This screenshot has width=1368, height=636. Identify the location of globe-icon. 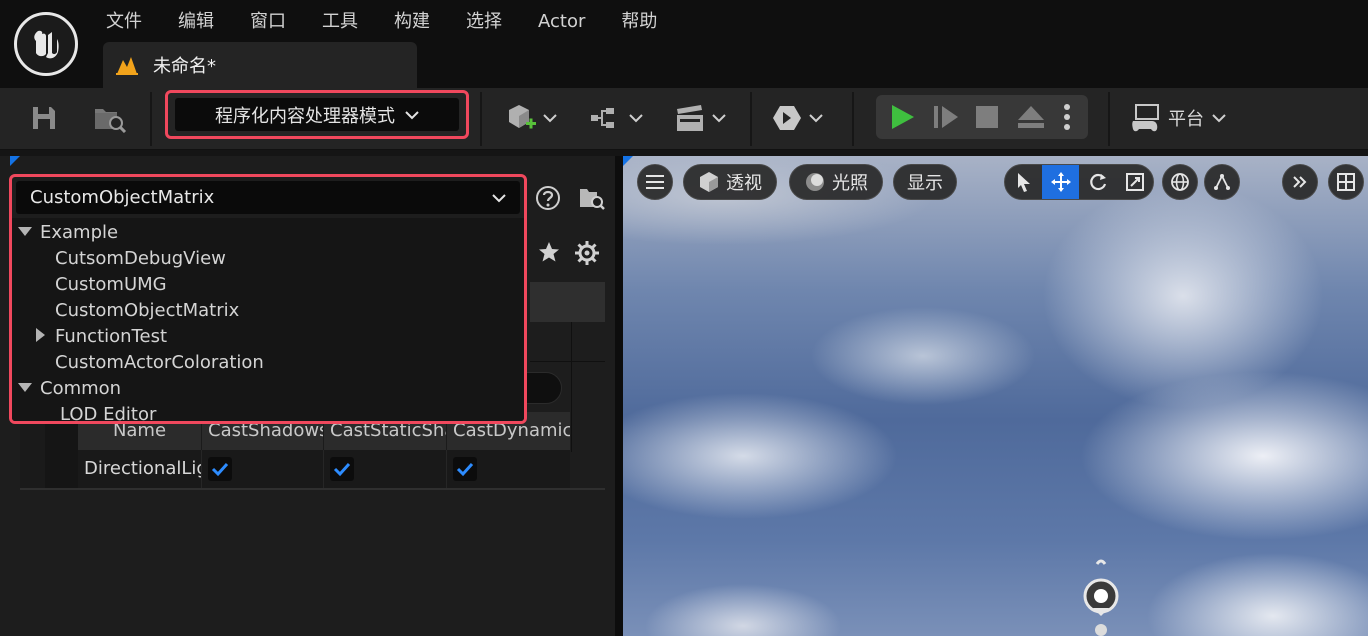
(1180, 182).